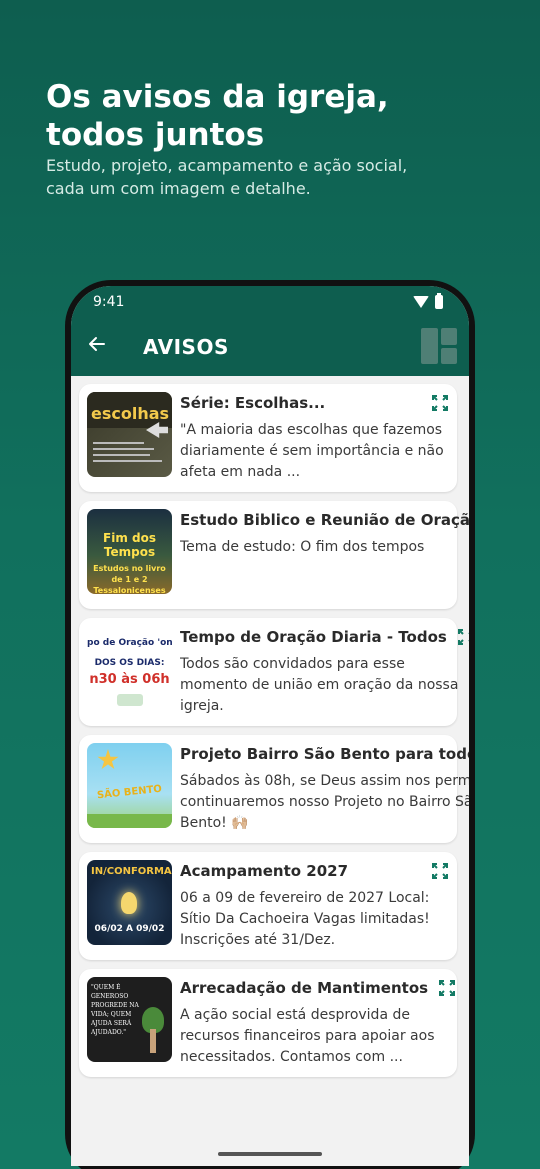 The image size is (540, 1169). What do you see at coordinates (217, 97) in the screenshot?
I see `hero-title-line1: Os avisos da igreja,` at bounding box center [217, 97].